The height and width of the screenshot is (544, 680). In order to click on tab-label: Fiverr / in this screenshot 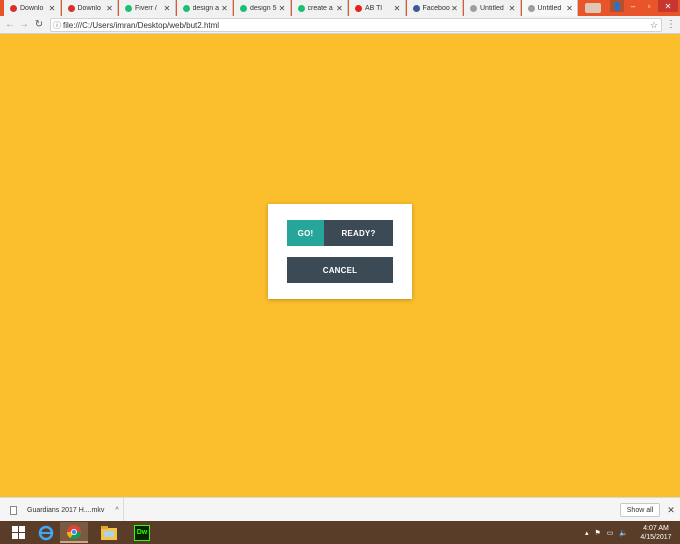, I will do `click(146, 8)`.